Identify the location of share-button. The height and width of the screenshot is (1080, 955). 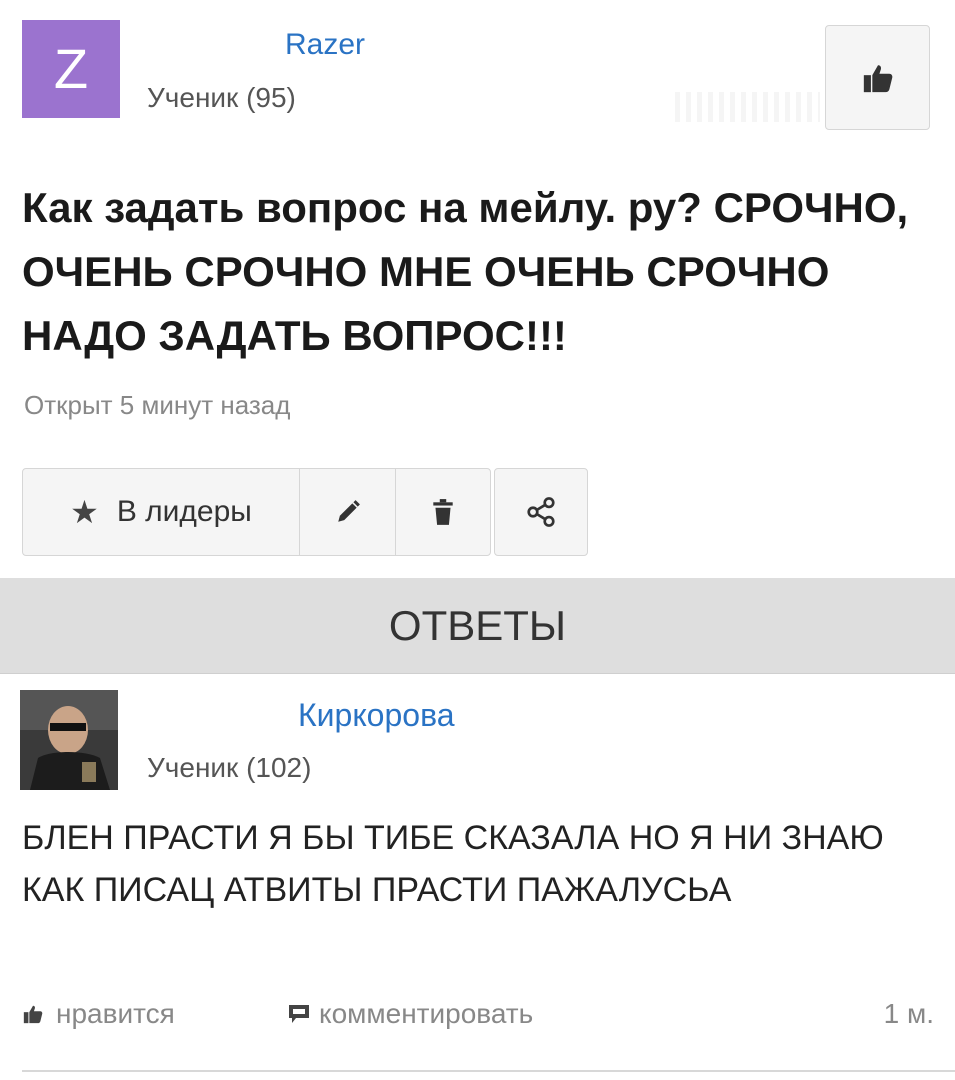
(541, 512).